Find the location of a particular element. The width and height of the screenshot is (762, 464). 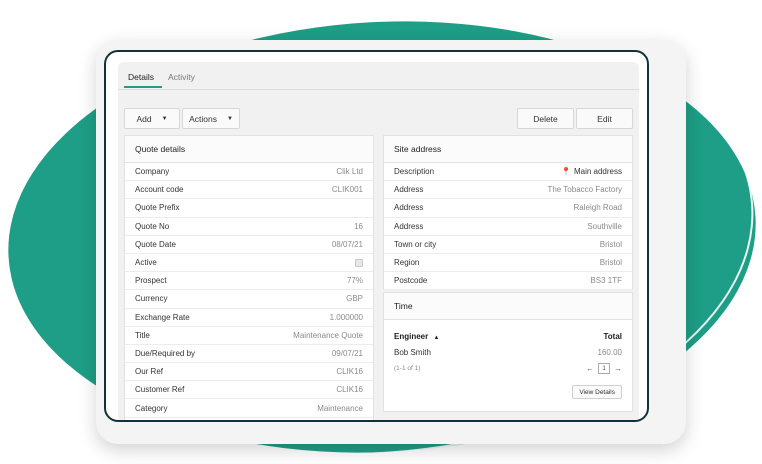

site-address-row: Address The Tobacco Factory is located at coordinates (508, 190).